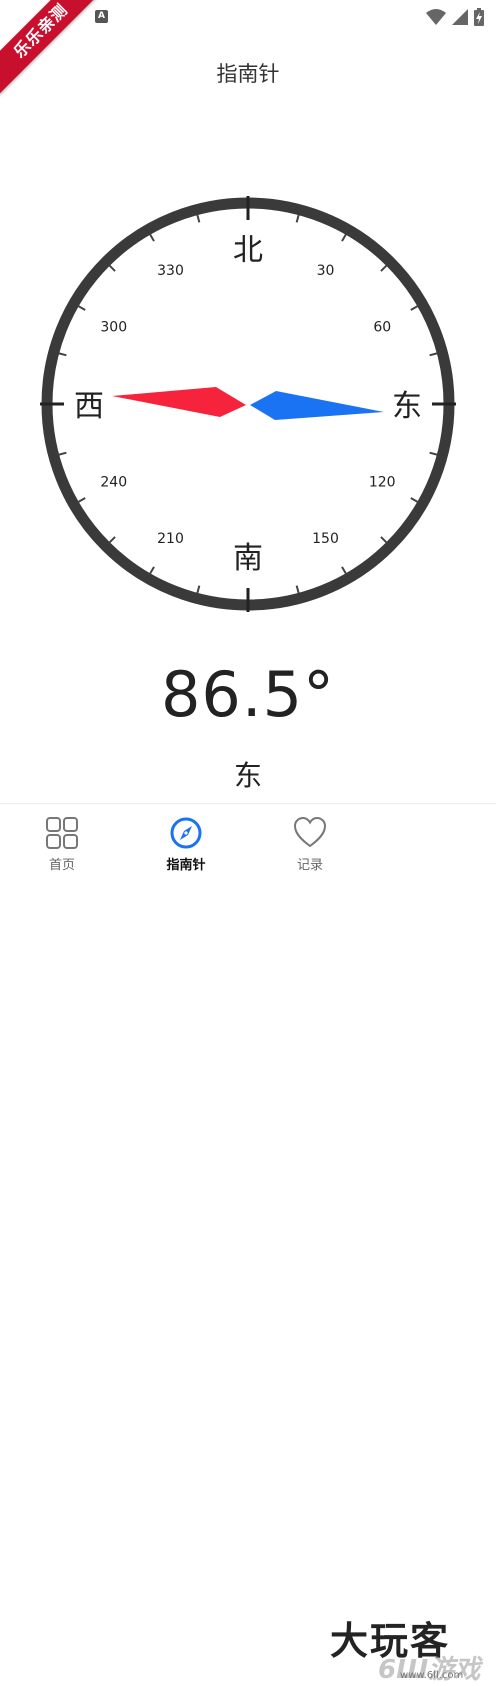  Describe the element at coordinates (317, 405) in the screenshot. I see `needle-east-half` at that location.